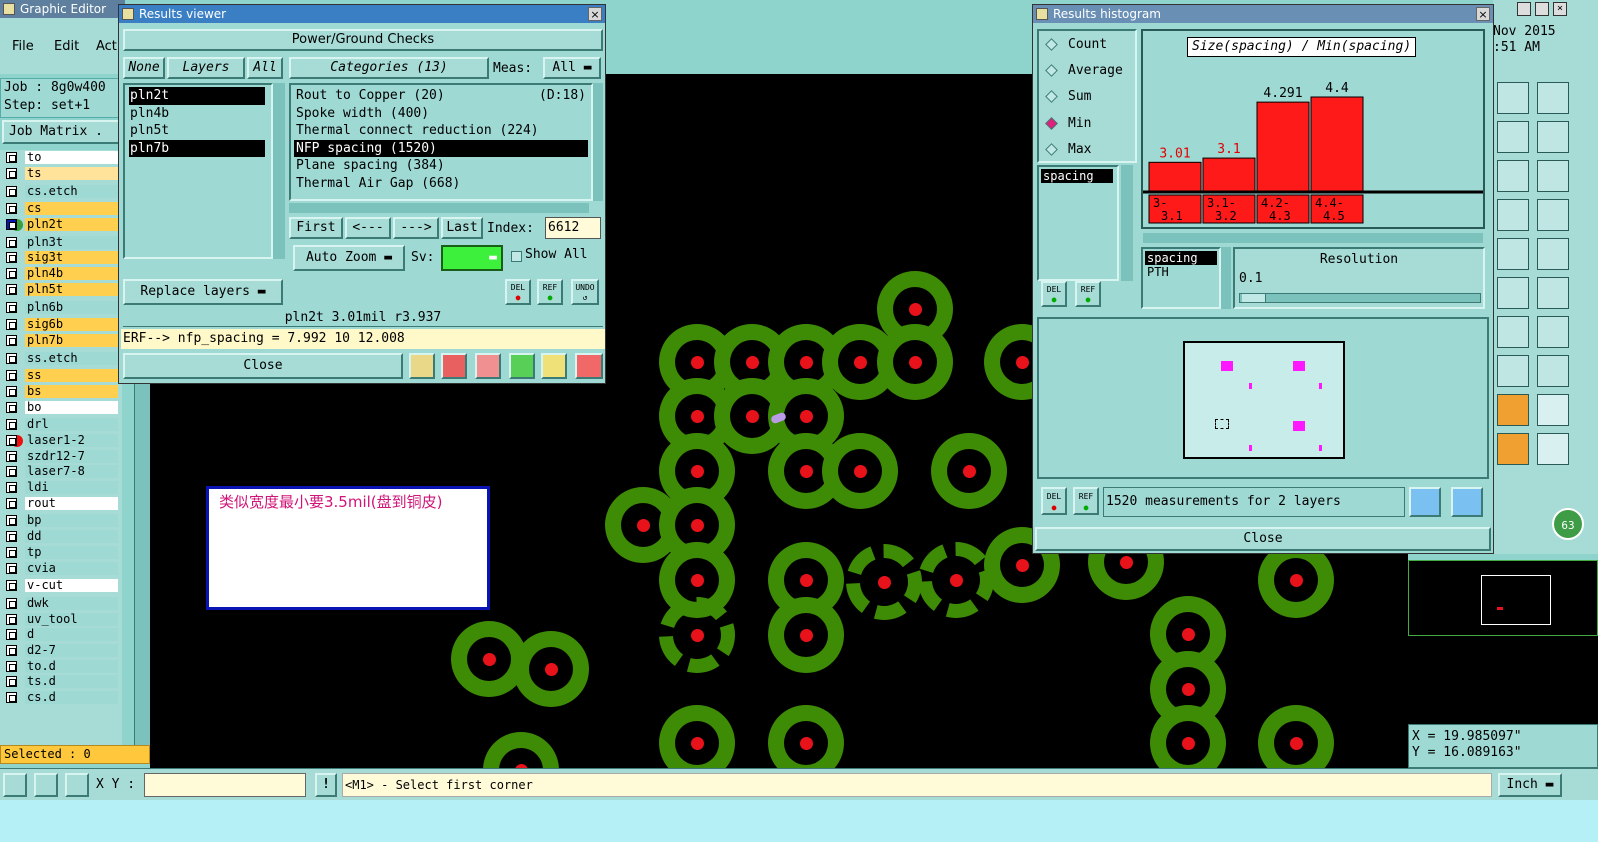 Image resolution: width=1598 pixels, height=842 pixels. What do you see at coordinates (1054, 294) in the screenshot?
I see `hist-del-button: DEL ●` at bounding box center [1054, 294].